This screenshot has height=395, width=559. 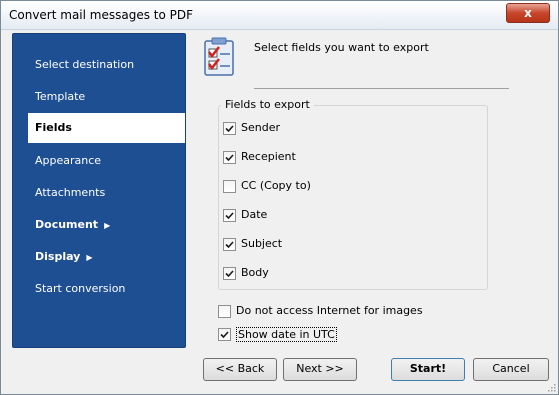 I want to click on close-icon: x, so click(x=528, y=13).